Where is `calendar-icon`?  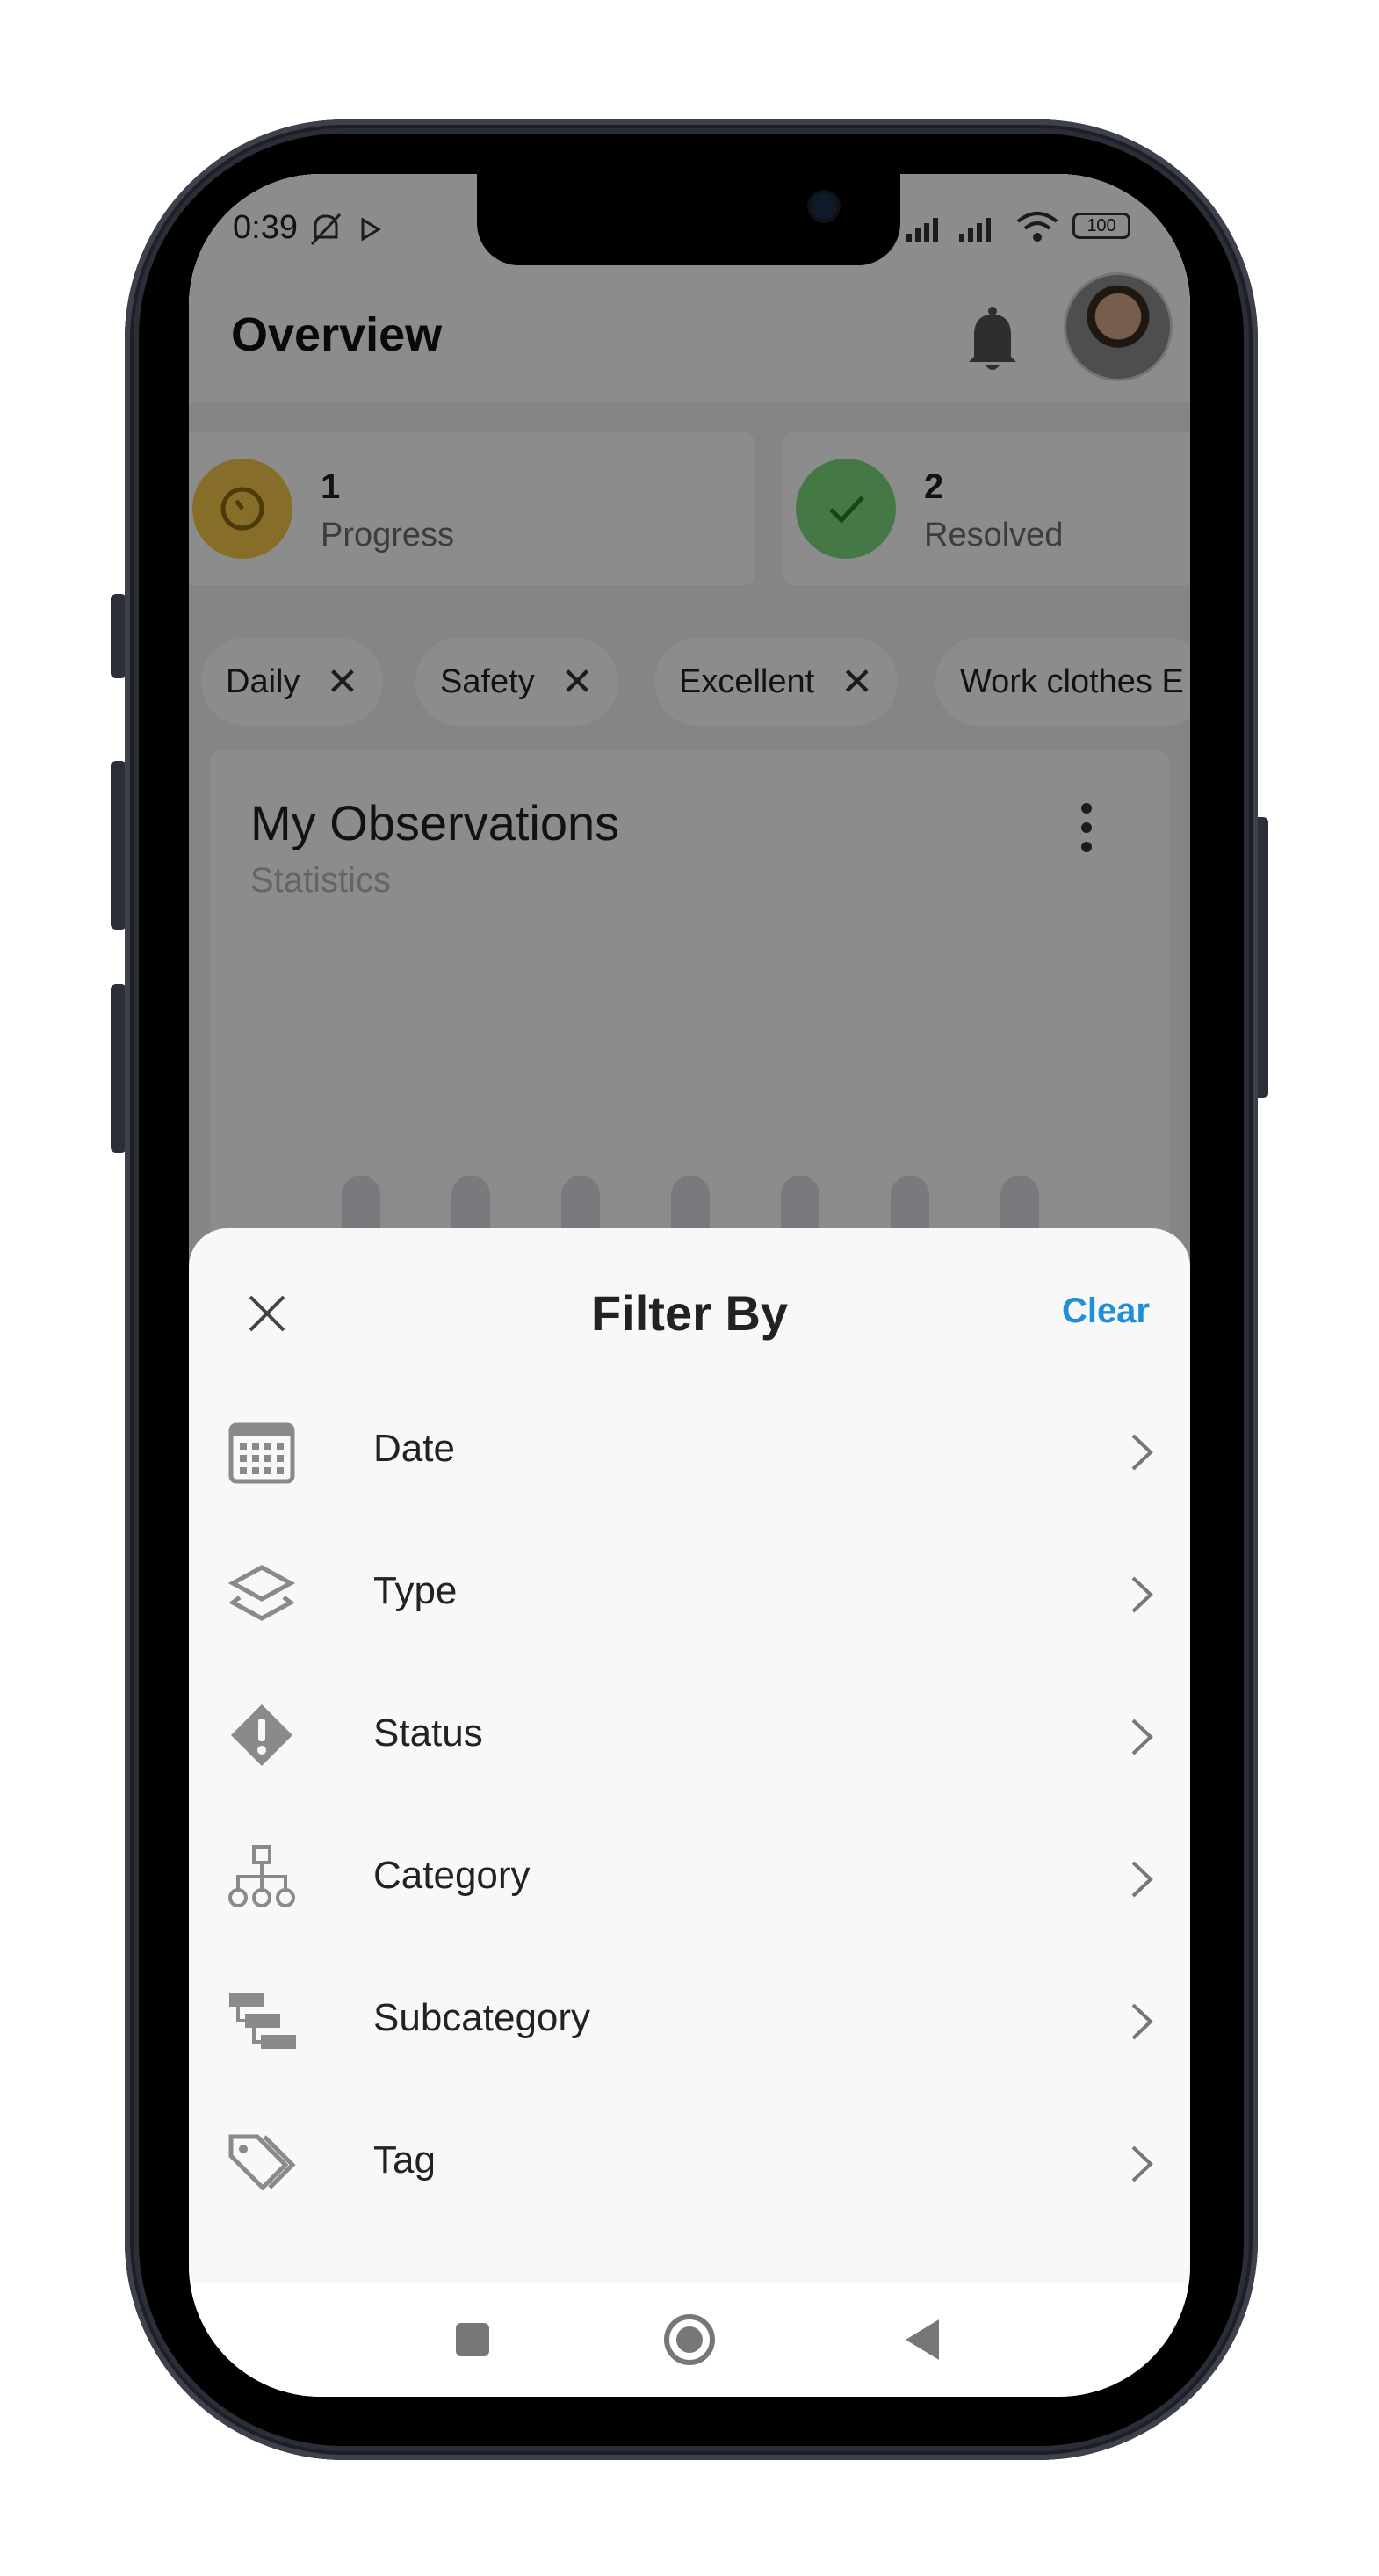 calendar-icon is located at coordinates (261, 1453).